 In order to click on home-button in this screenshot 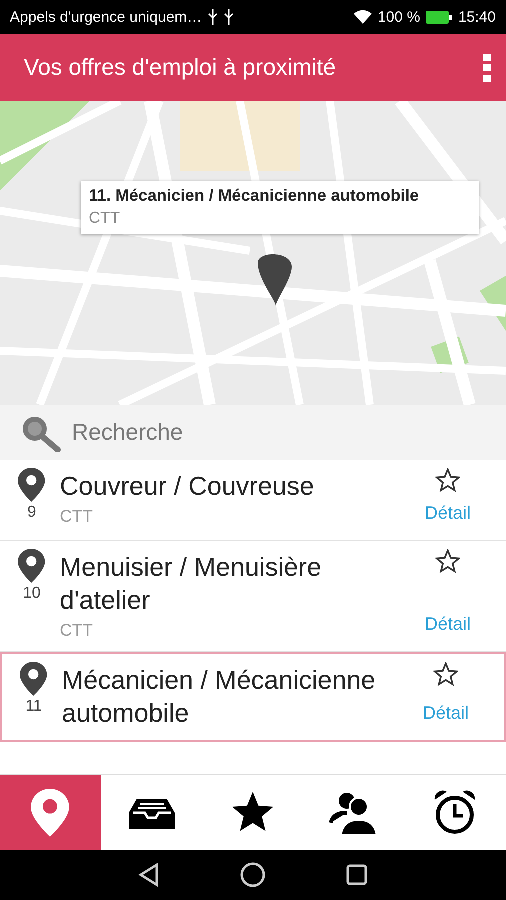, I will do `click(253, 875)`.